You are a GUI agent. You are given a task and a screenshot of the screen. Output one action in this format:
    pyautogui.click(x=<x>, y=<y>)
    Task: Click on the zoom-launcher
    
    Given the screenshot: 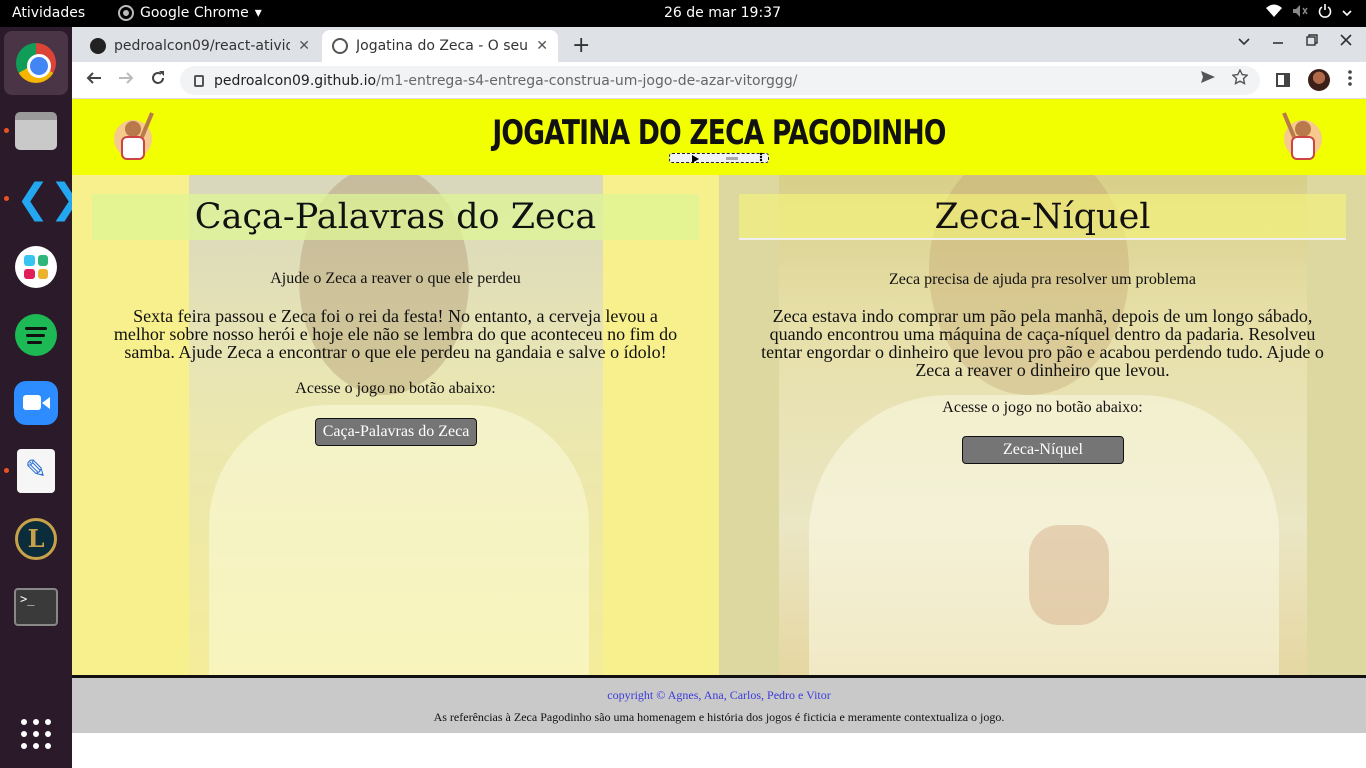 What is the action you would take?
    pyautogui.click(x=36, y=403)
    